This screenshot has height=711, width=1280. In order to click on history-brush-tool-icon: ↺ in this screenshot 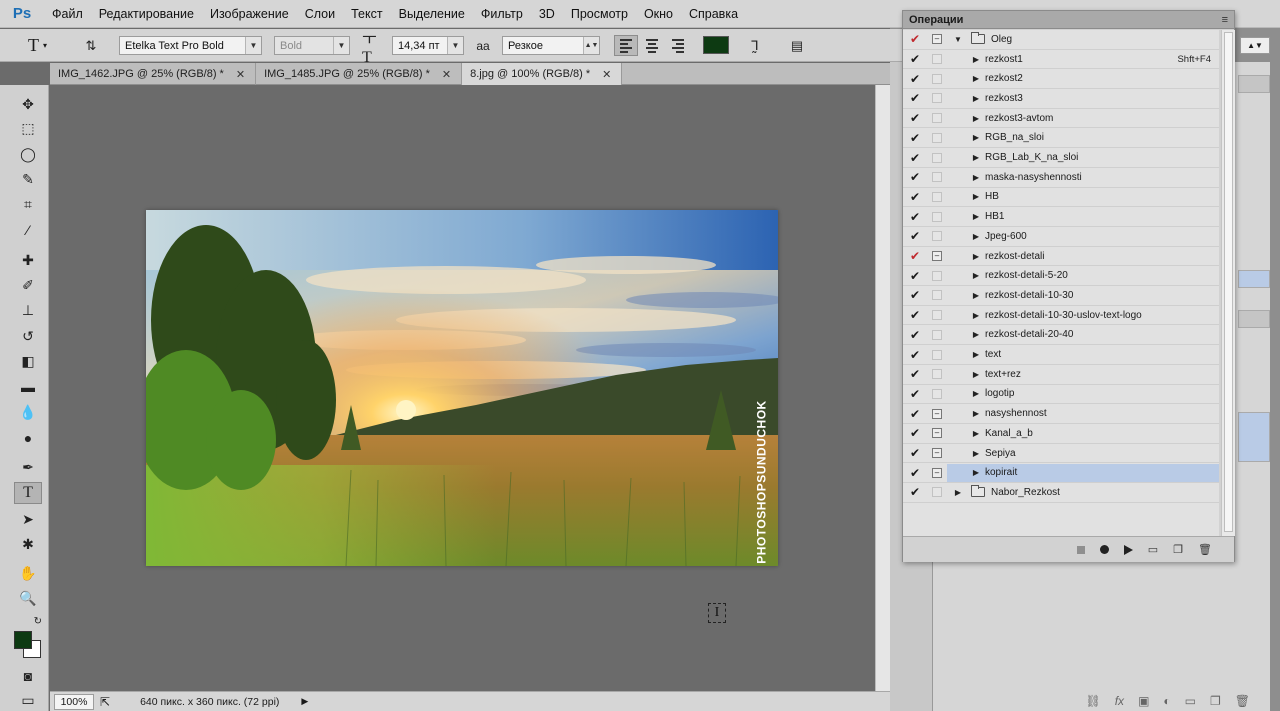, I will do `click(28, 336)`.